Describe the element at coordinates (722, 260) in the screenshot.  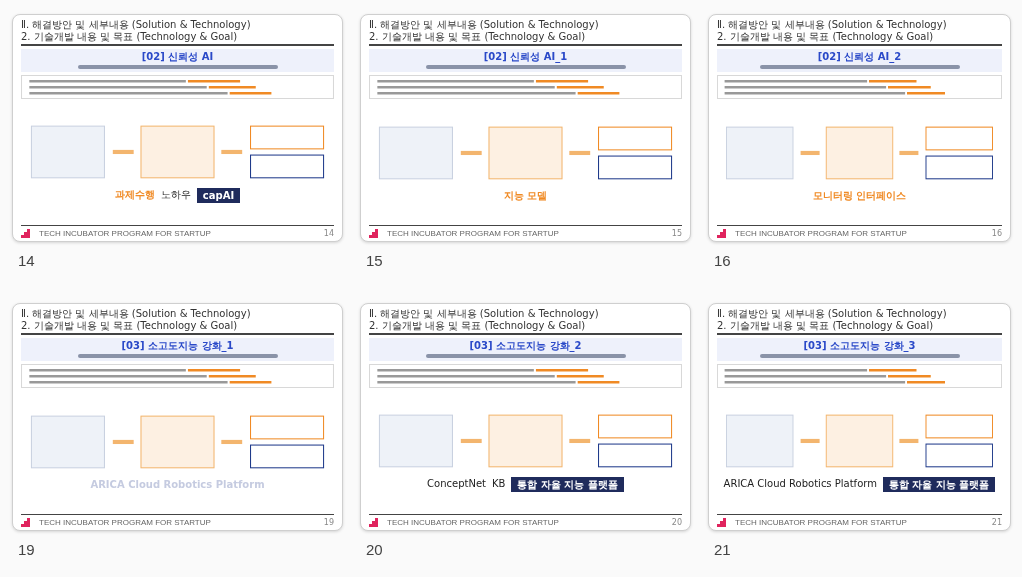
I see `slide-number: 16` at that location.